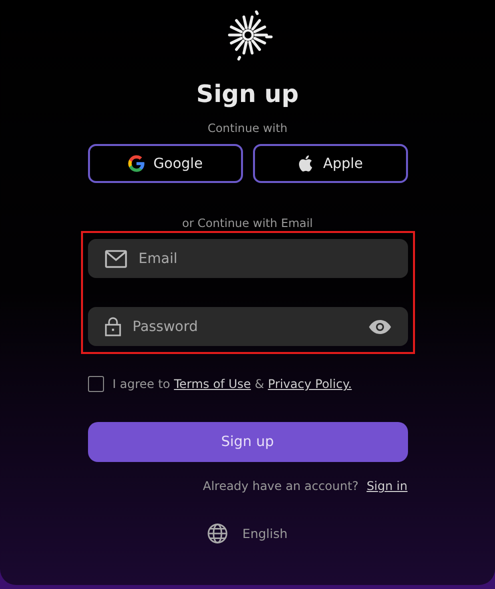  I want to click on globe-icon, so click(217, 533).